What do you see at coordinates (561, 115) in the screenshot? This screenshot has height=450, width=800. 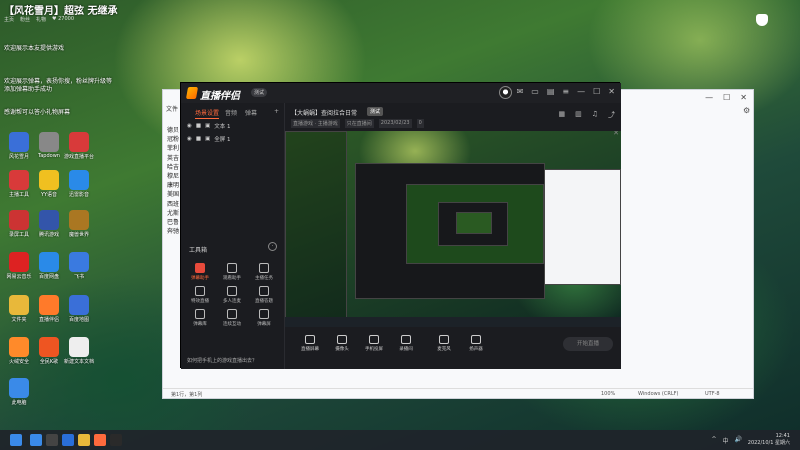 I see `gift-icon: ▦` at bounding box center [561, 115].